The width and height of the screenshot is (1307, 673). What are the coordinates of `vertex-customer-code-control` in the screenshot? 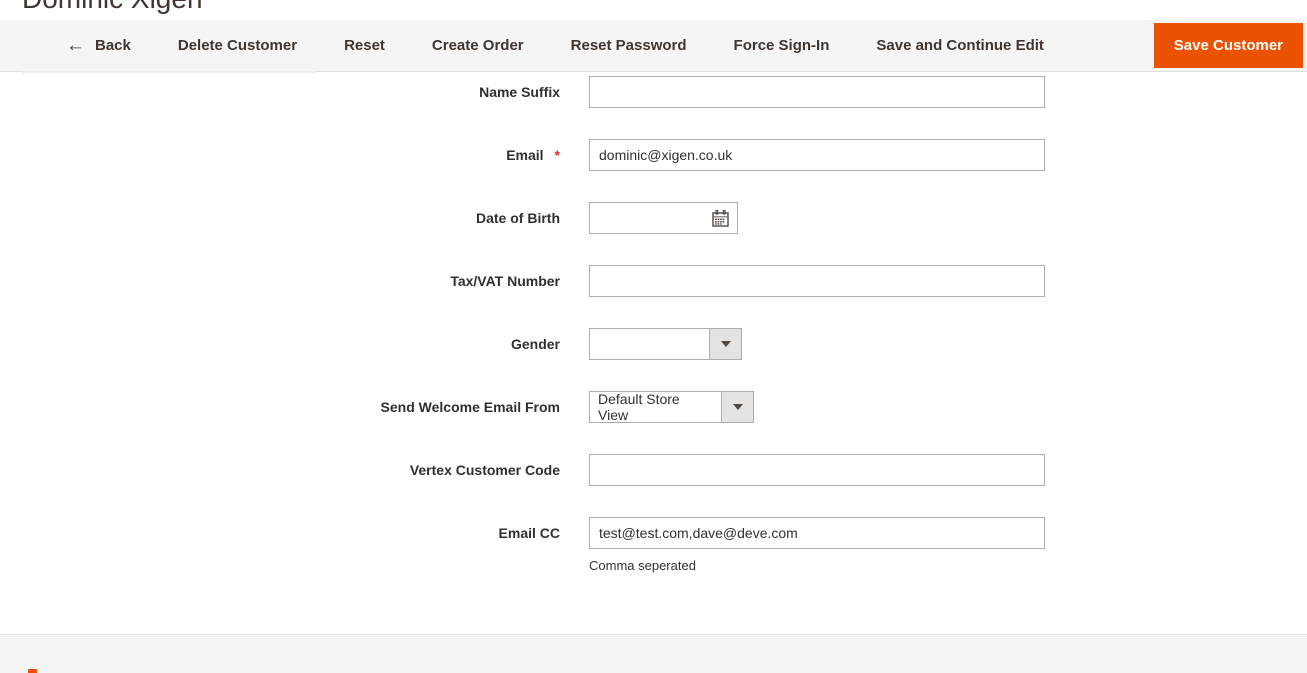 It's located at (817, 470).